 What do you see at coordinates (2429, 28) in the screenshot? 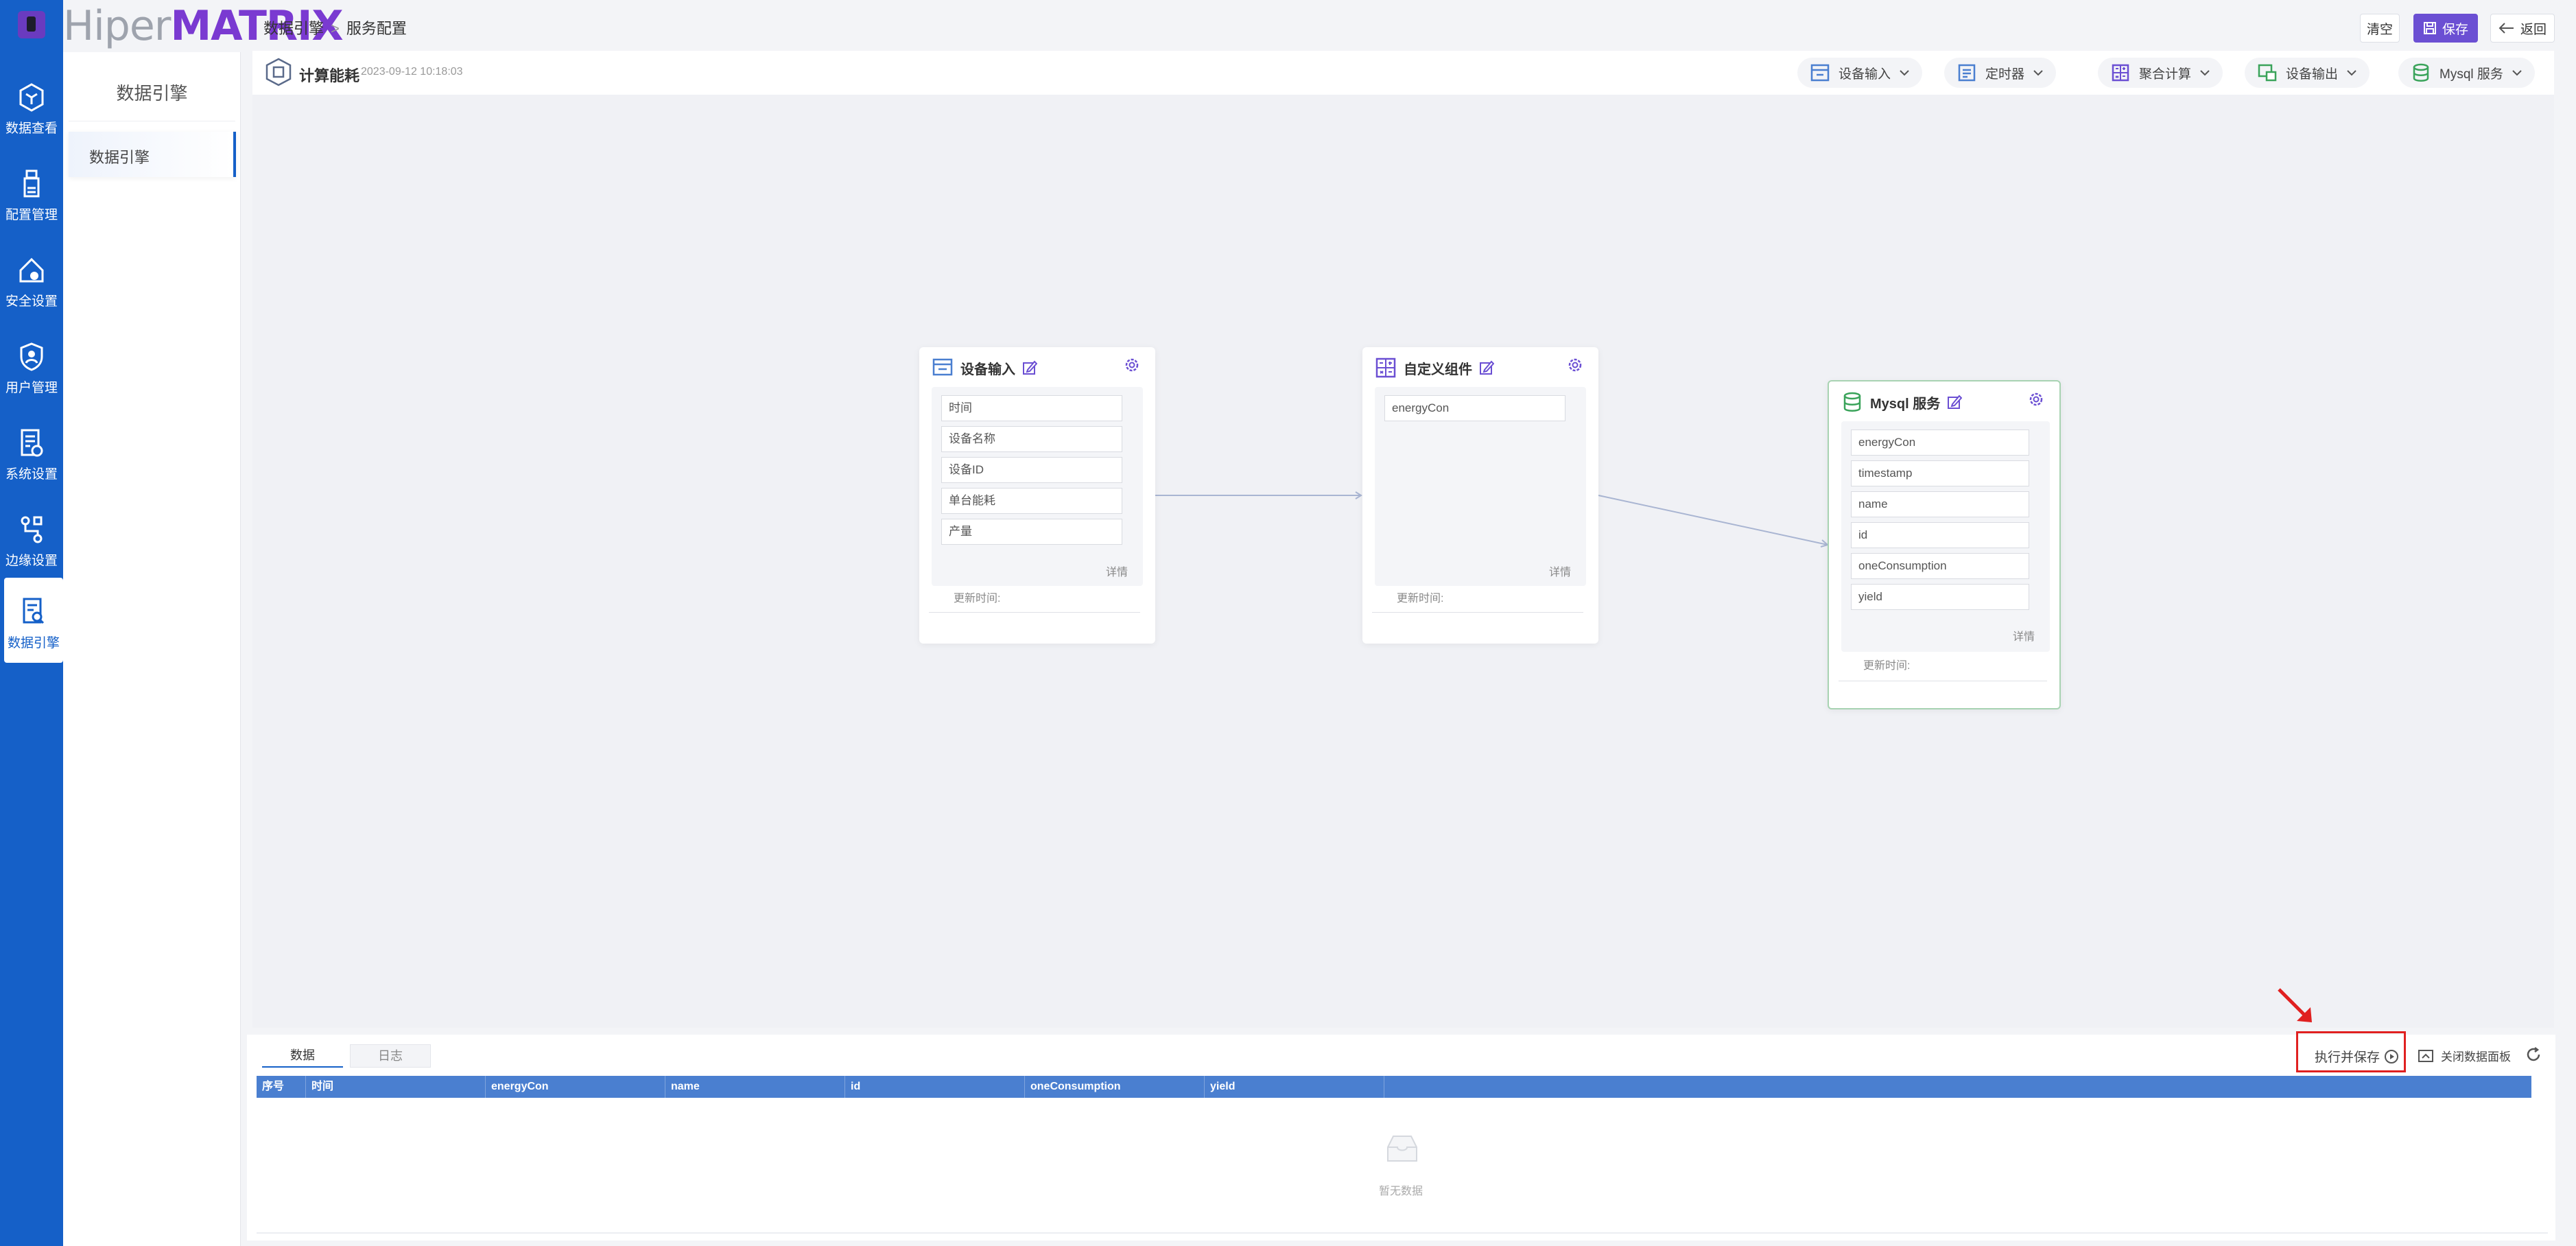
I see `floppy-disk-icon` at bounding box center [2429, 28].